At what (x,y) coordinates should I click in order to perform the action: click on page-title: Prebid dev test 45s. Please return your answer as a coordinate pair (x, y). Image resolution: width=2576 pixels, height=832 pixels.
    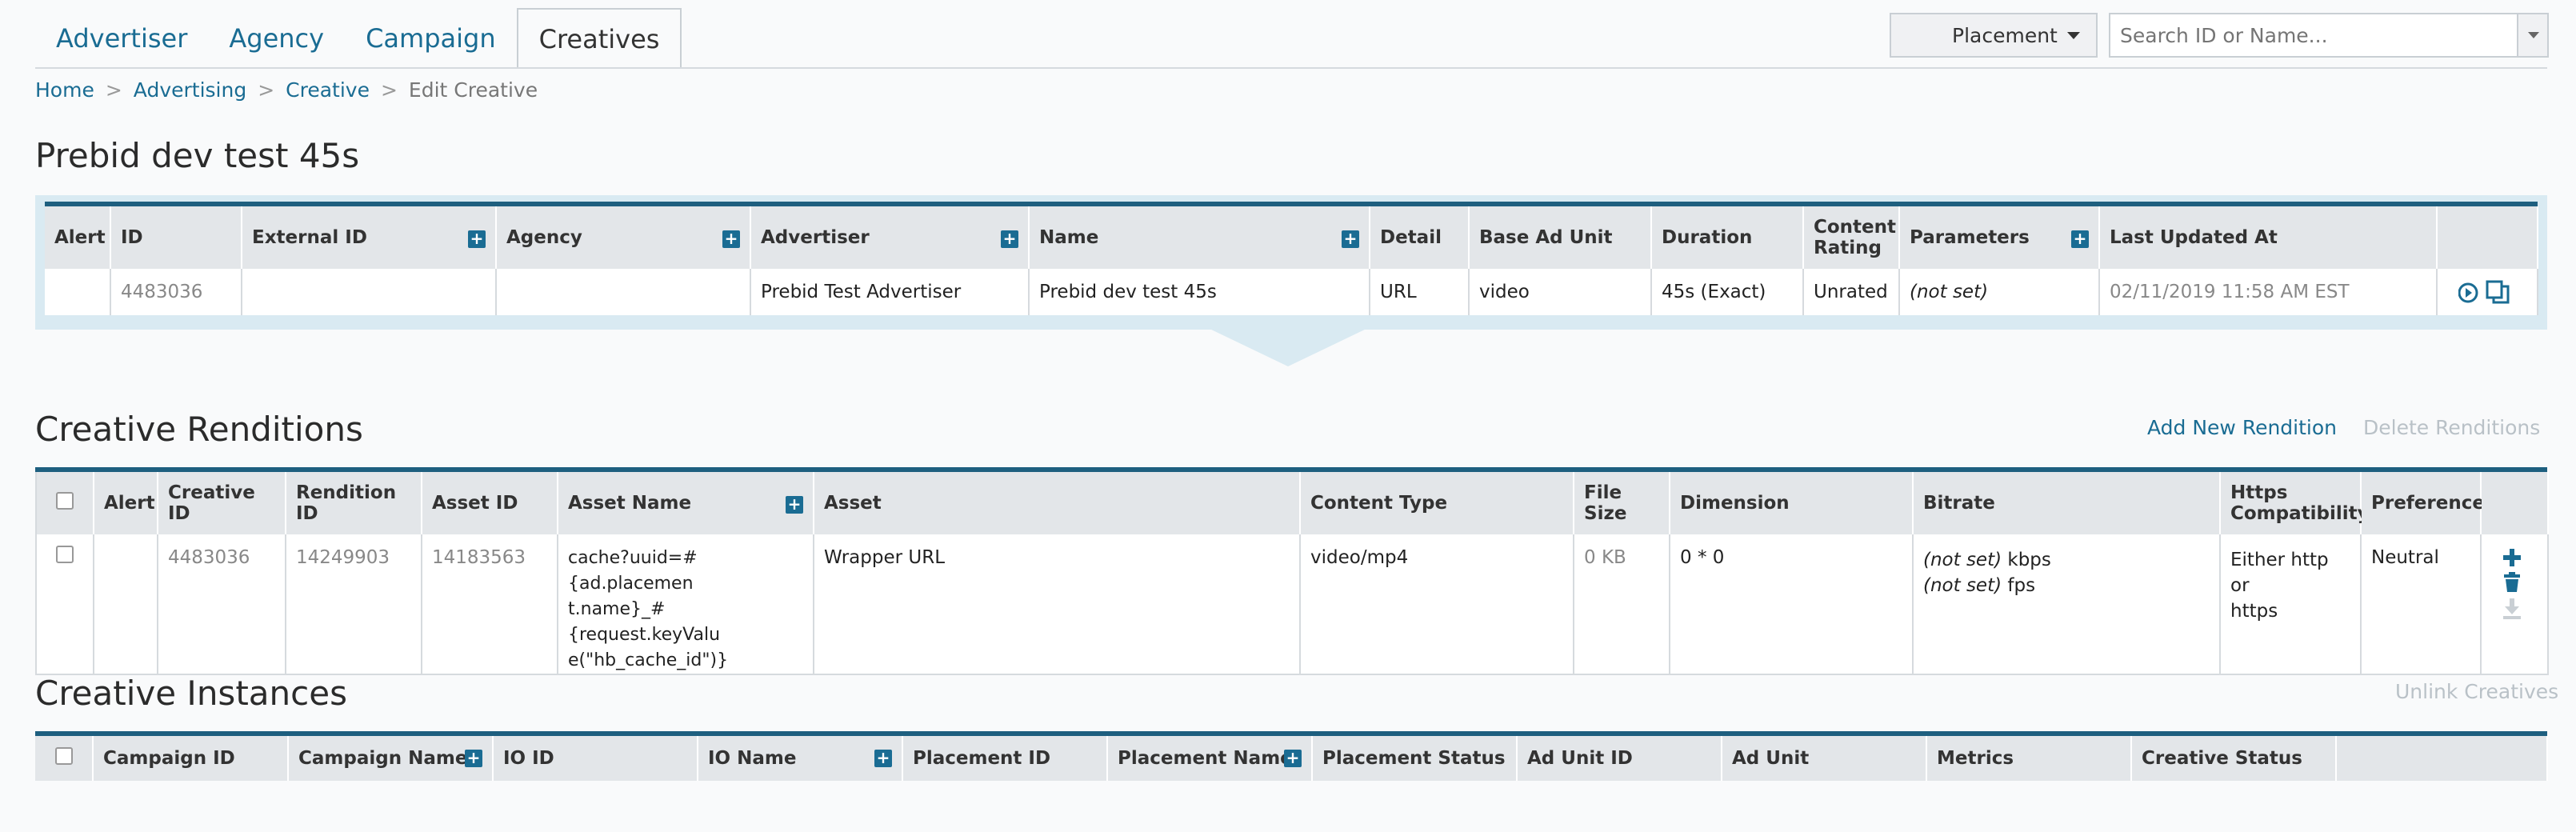
    Looking at the image, I should click on (197, 155).